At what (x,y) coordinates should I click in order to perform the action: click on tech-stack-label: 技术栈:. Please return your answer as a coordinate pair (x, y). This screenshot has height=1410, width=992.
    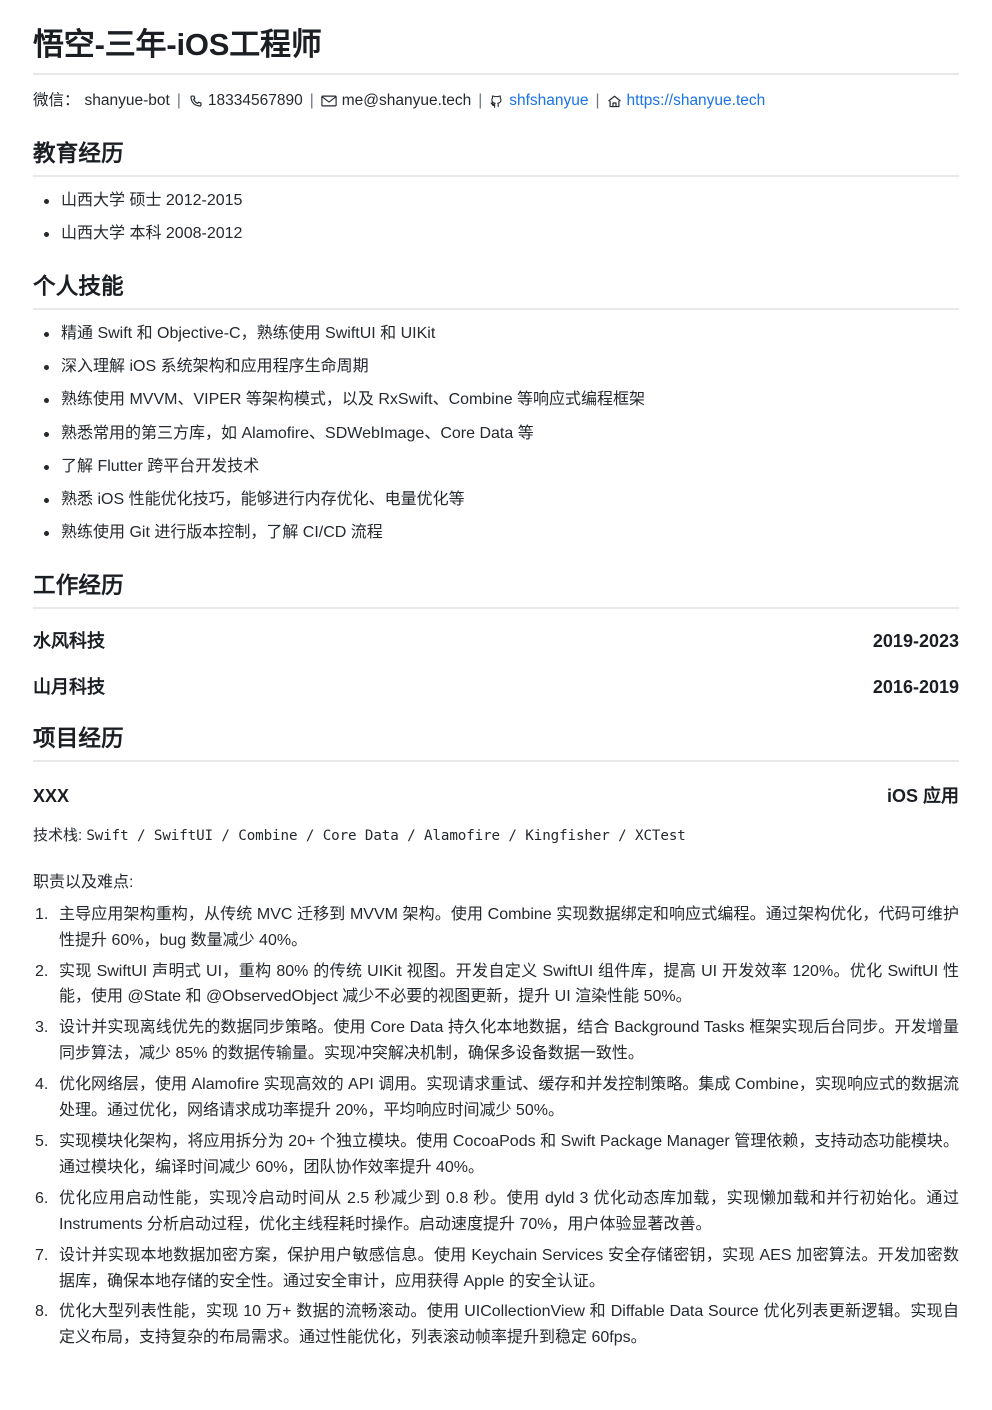
    Looking at the image, I should click on (60, 836).